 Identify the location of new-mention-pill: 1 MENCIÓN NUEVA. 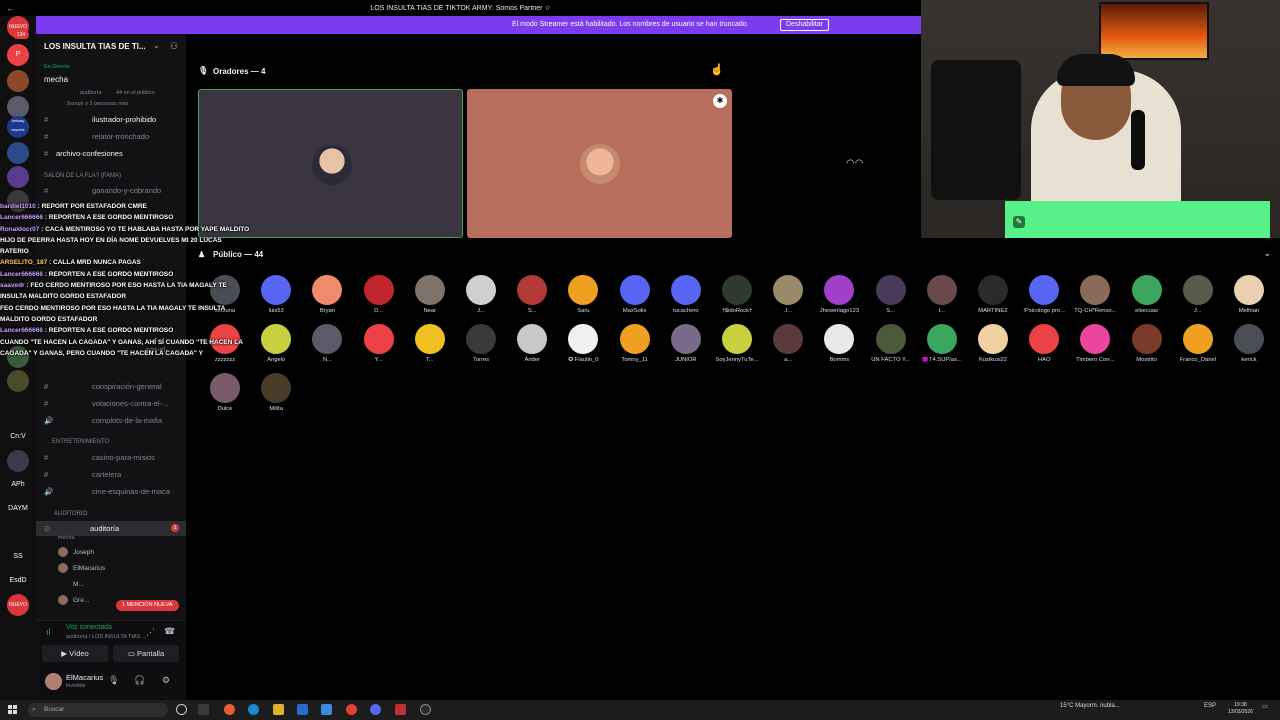
(147, 605).